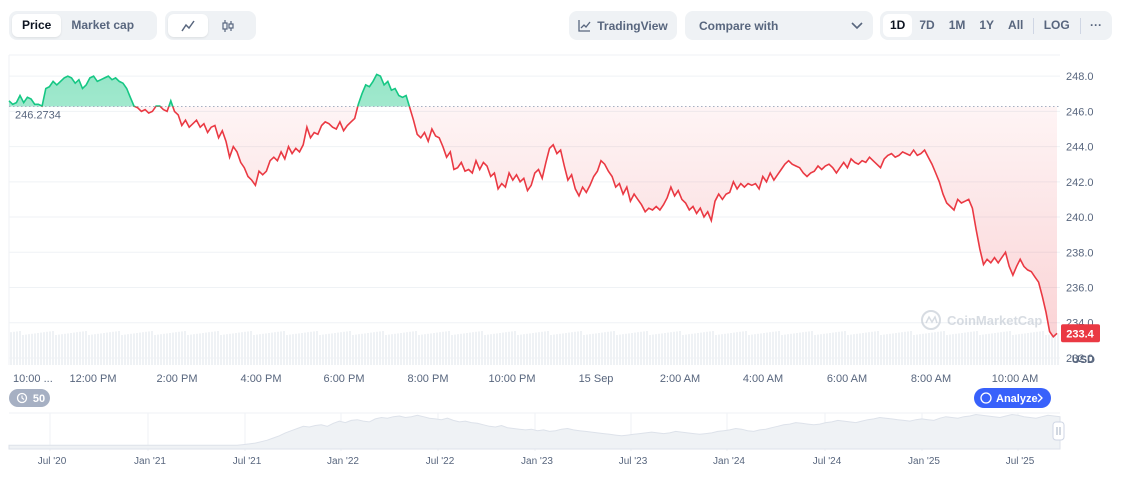  I want to click on x-tick-label: 2:00 PM, so click(177, 379).